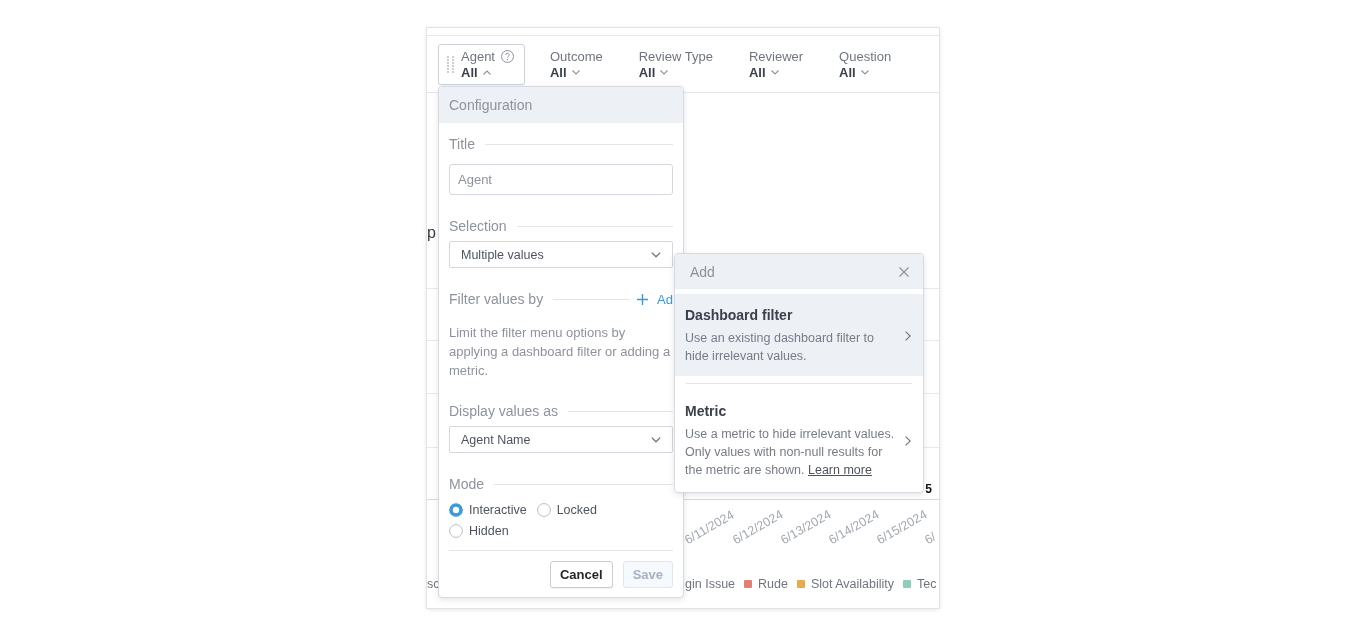  What do you see at coordinates (488, 510) in the screenshot?
I see `radio-option: Interactive` at bounding box center [488, 510].